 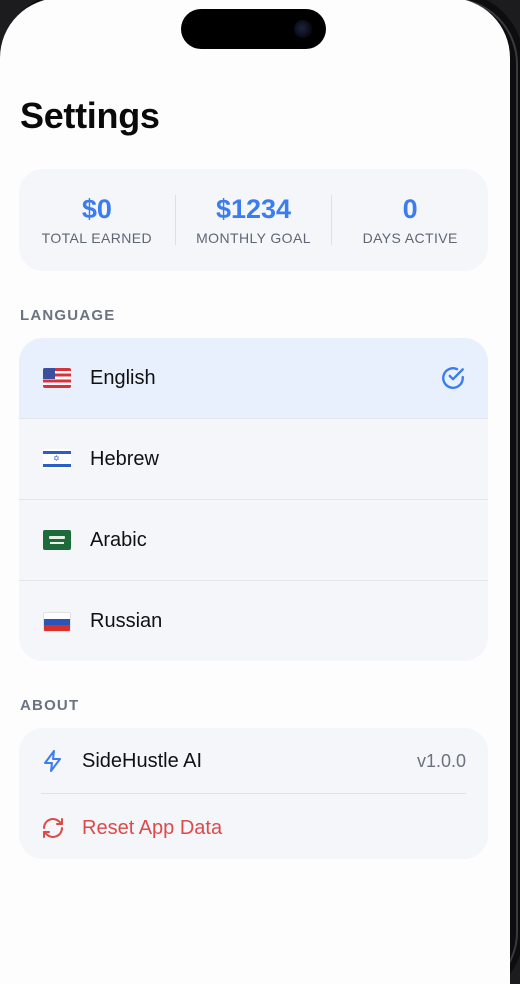 What do you see at coordinates (53, 828) in the screenshot?
I see `refresh-icon` at bounding box center [53, 828].